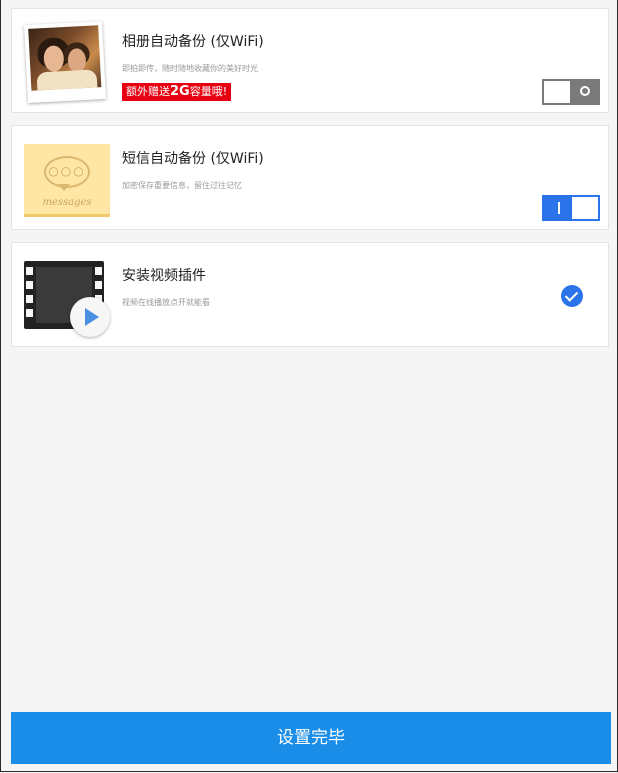  What do you see at coordinates (182, 185) in the screenshot?
I see `sms-backup-subtitle: 加密保存重要信息，留住过往记忆` at bounding box center [182, 185].